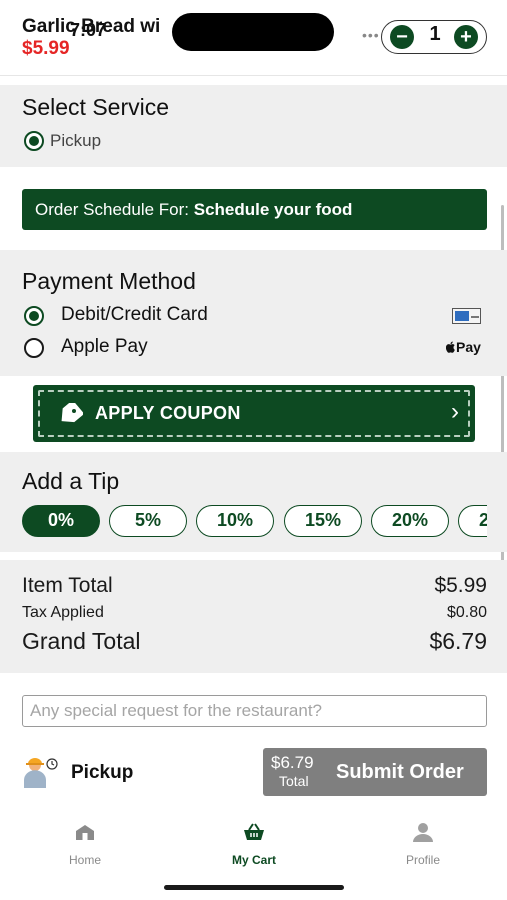 This screenshot has width=507, height=900. Describe the element at coordinates (134, 314) in the screenshot. I see `card-option-label: Debit/Credit Card` at that location.